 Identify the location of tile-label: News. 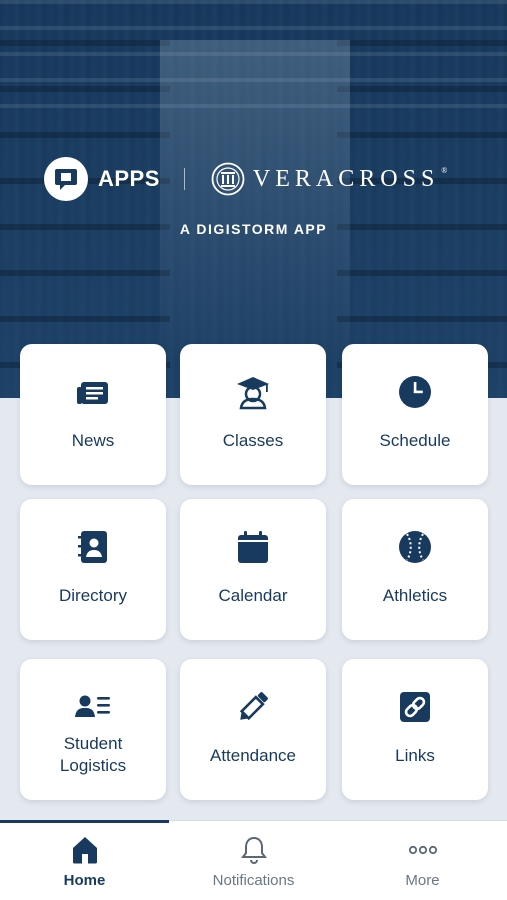
(93, 440).